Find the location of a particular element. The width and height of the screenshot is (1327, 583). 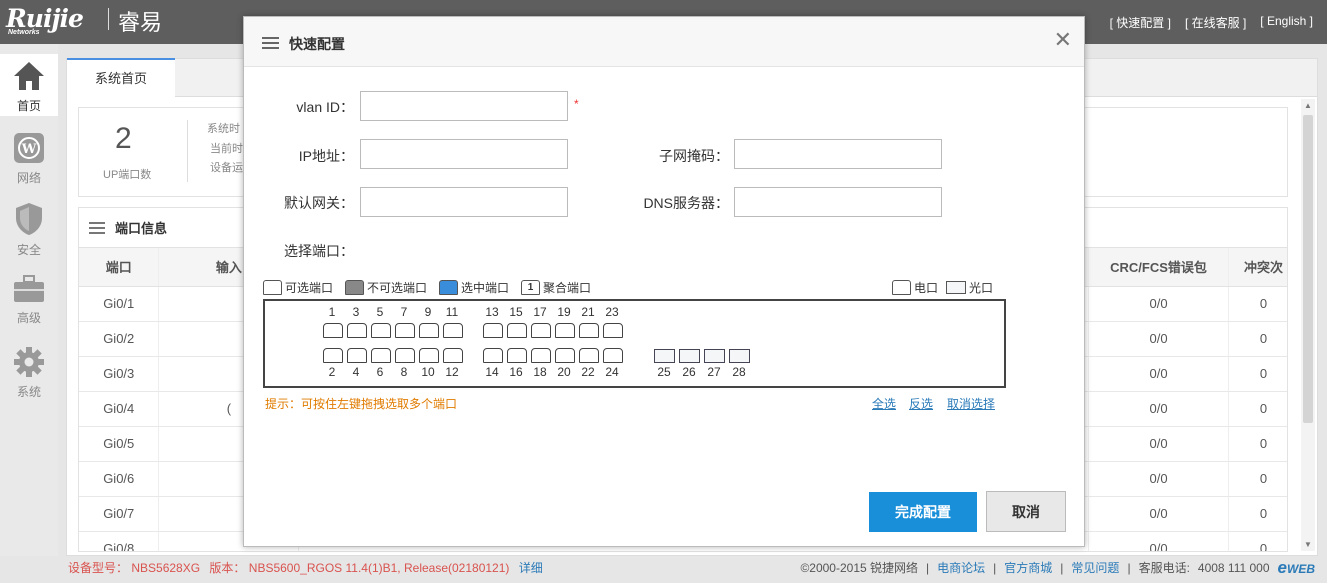

port-number: 3 is located at coordinates (356, 312).